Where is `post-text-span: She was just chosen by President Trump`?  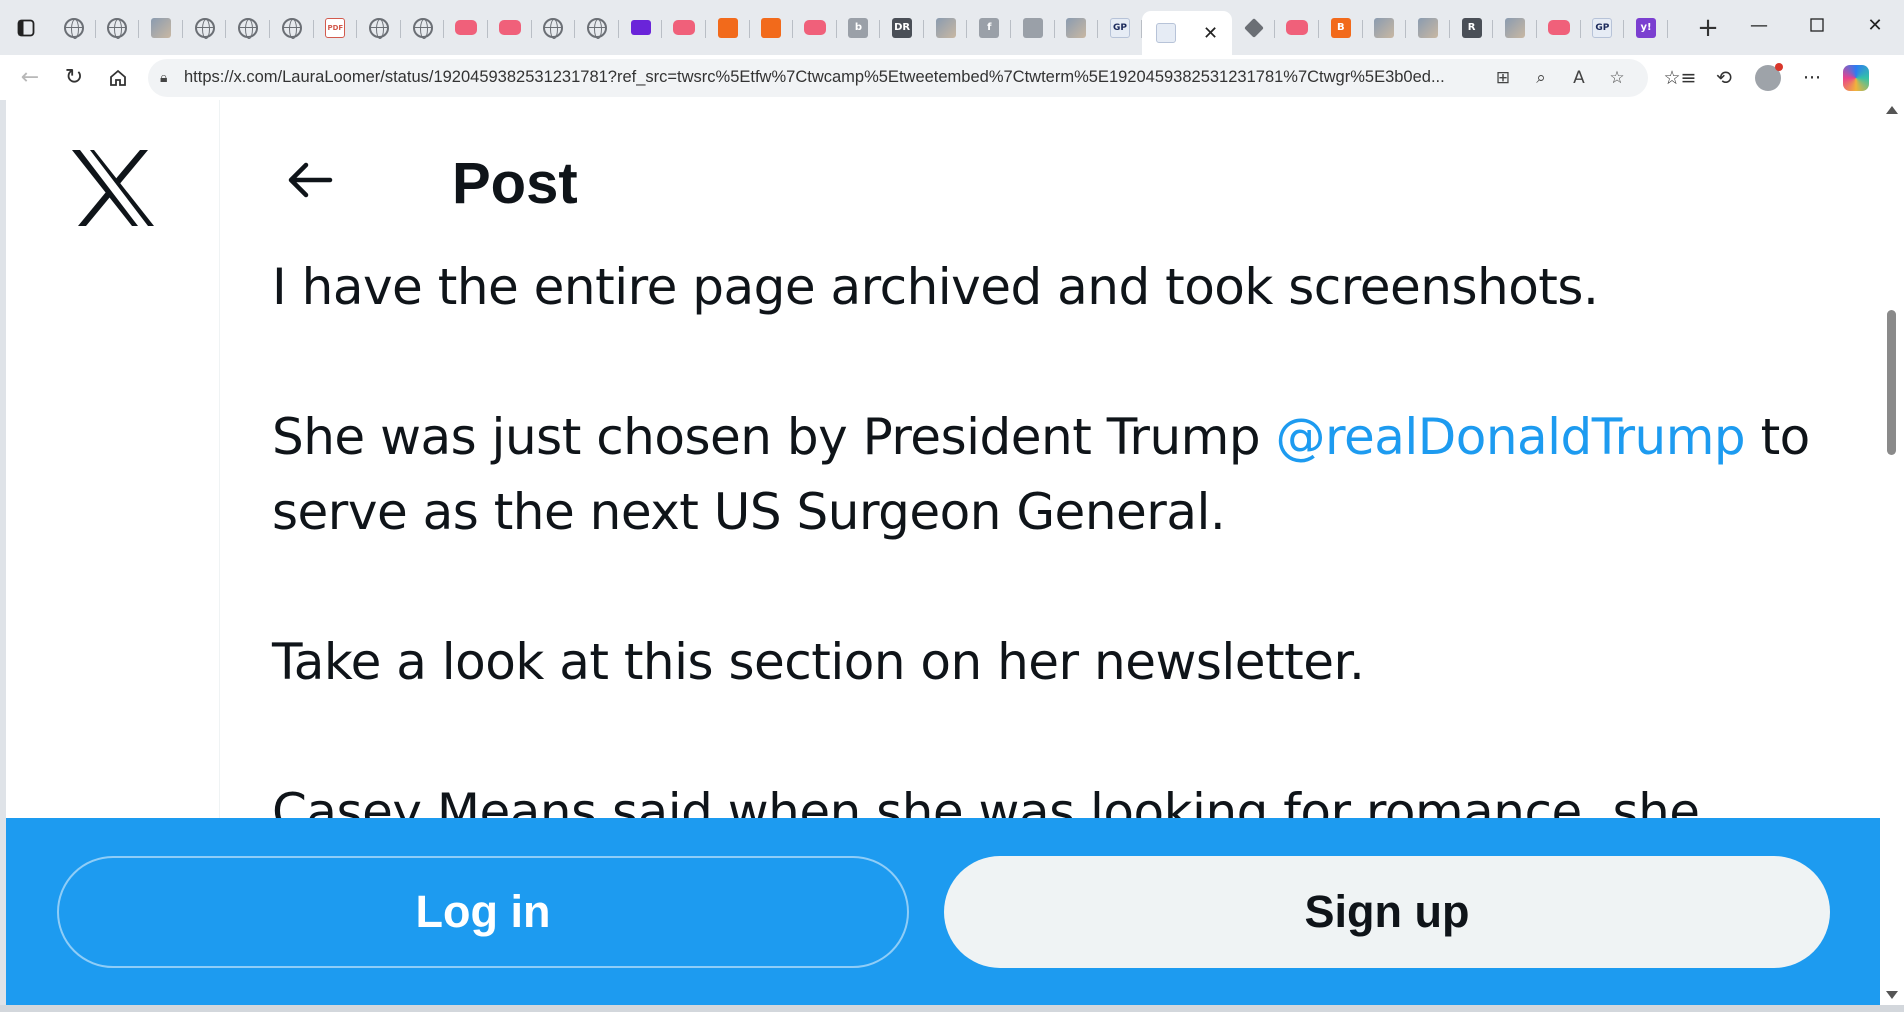
post-text-span: She was just chosen by President Trump is located at coordinates (774, 437).